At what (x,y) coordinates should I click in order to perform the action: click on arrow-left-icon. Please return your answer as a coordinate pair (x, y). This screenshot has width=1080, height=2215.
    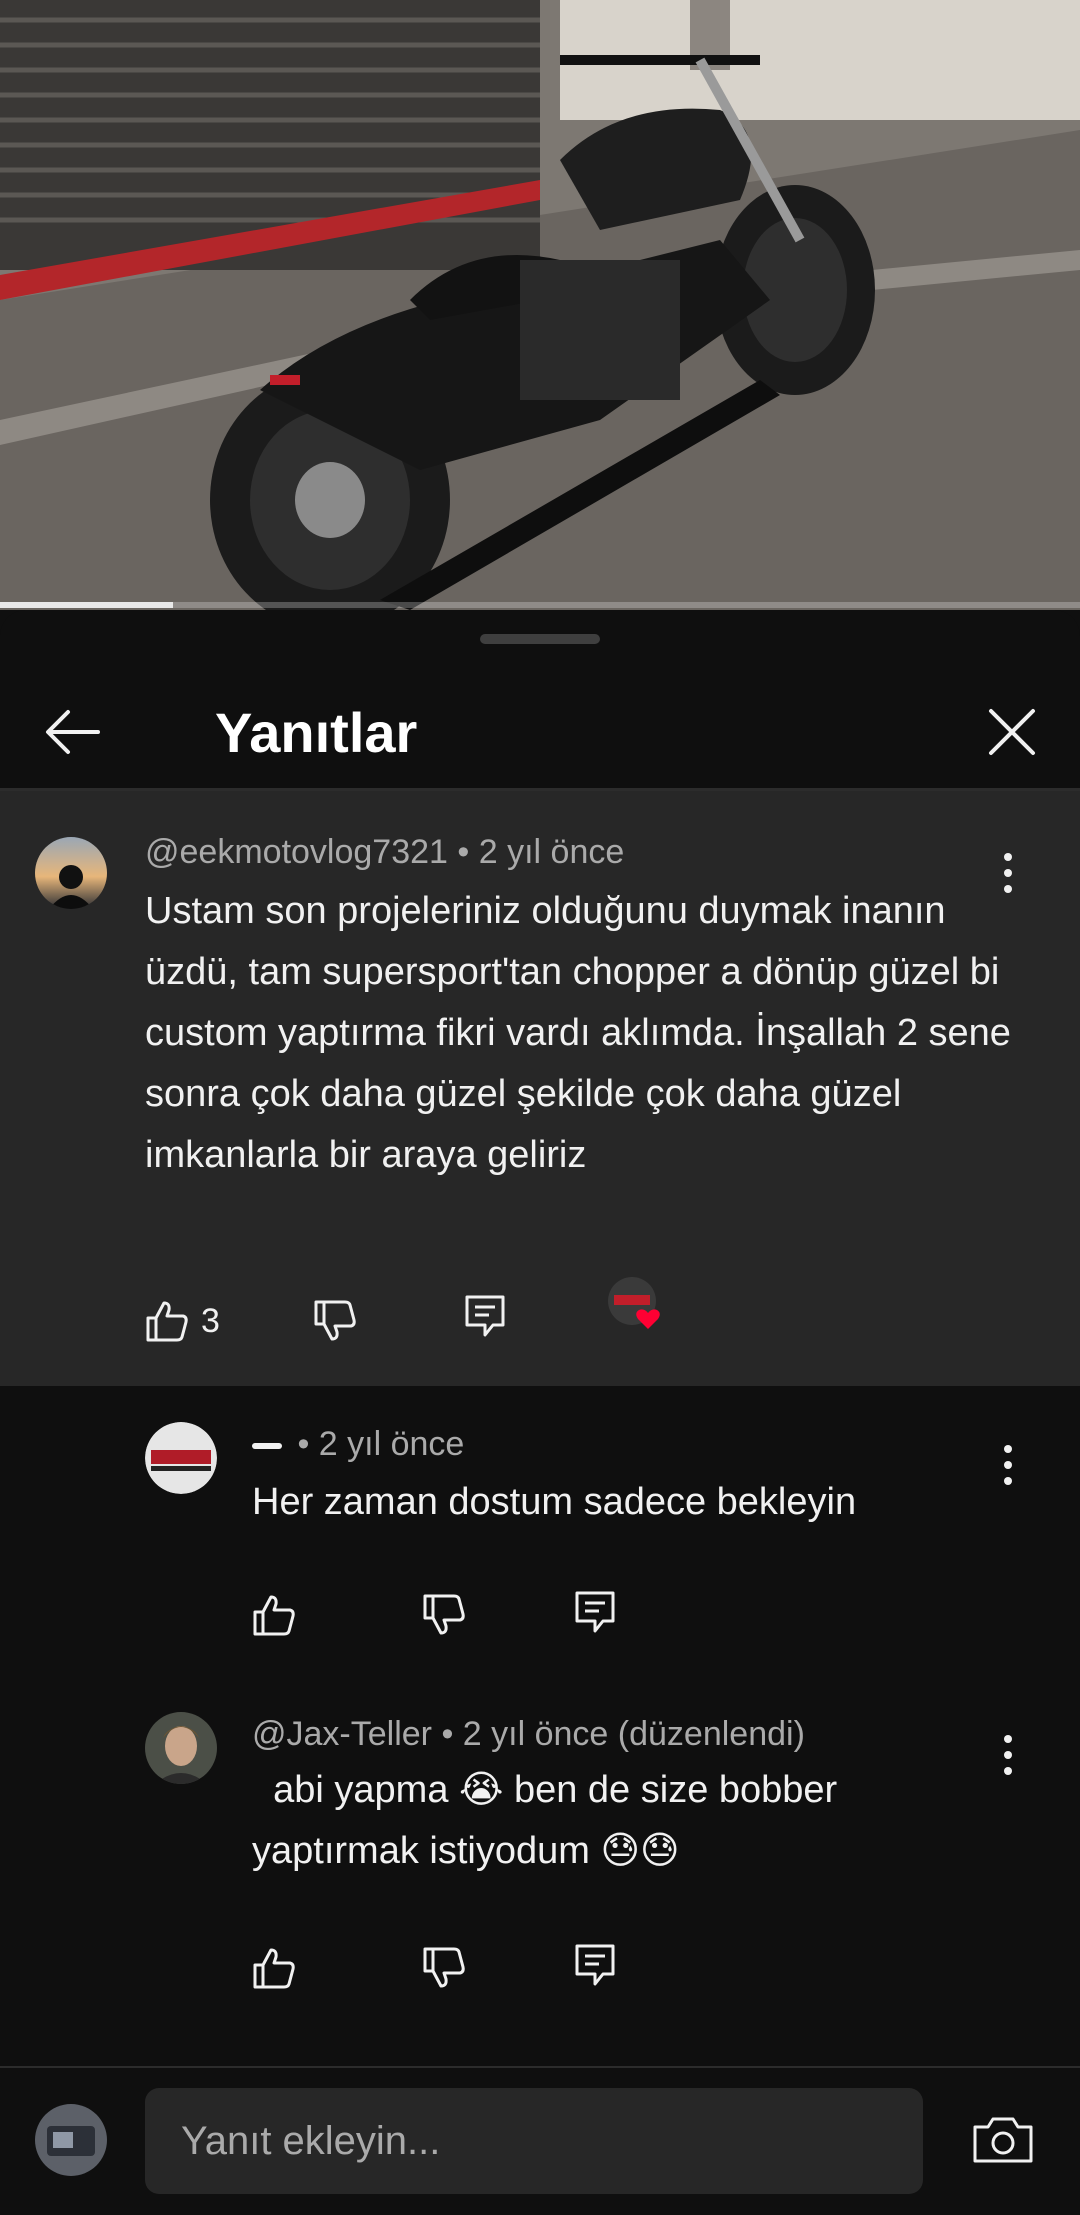
    Looking at the image, I should click on (73, 732).